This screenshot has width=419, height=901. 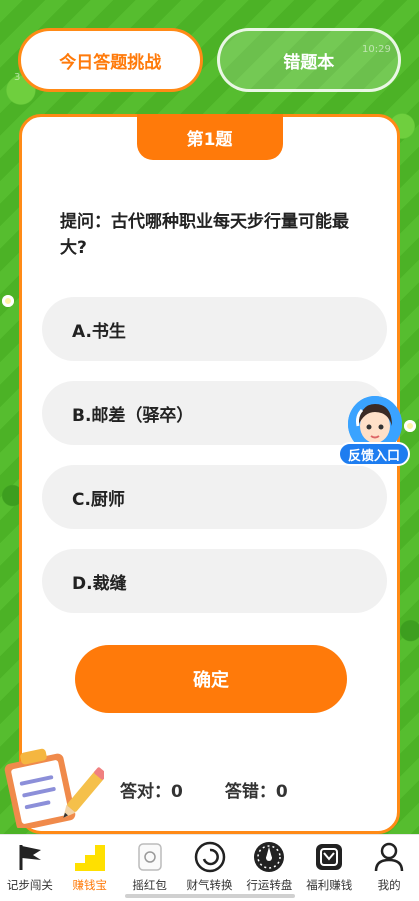 I want to click on tab-today-challenge: 今日答题挑战, so click(x=110, y=60).